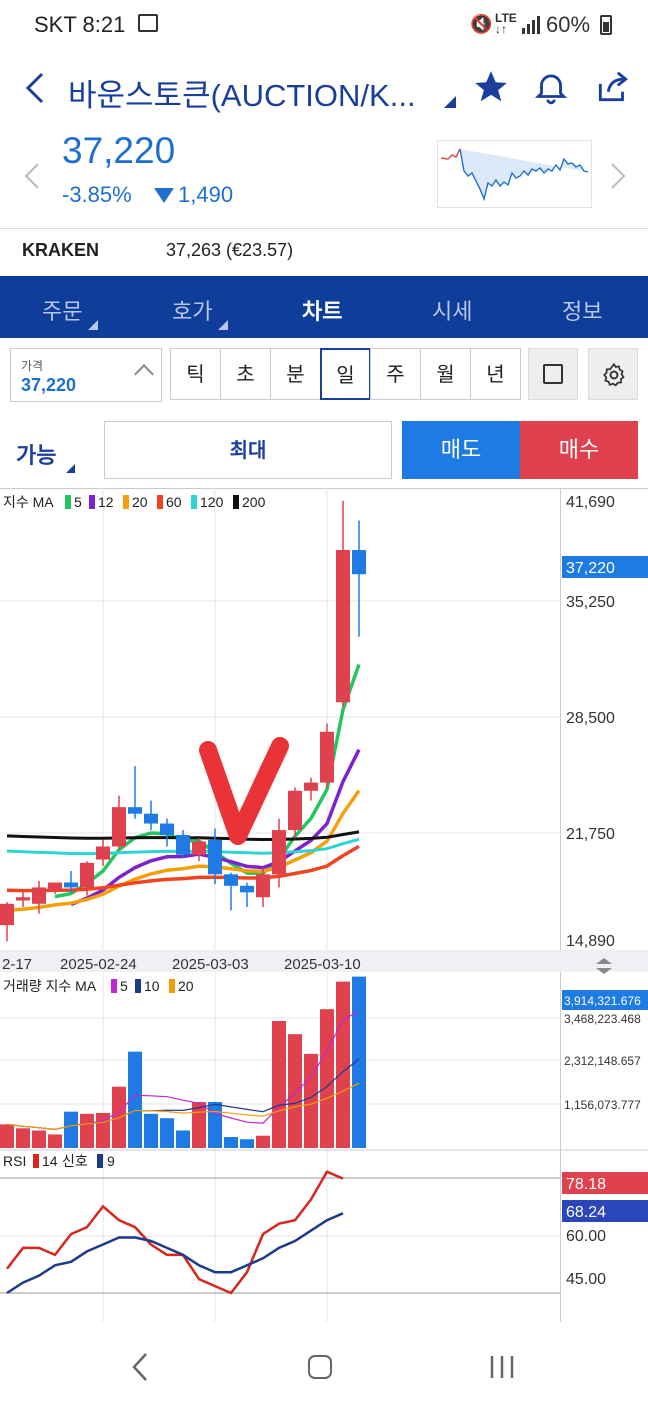 Image resolution: width=648 pixels, height=1404 pixels. Describe the element at coordinates (62, 310) in the screenshot. I see `tab-order: 주문` at that location.